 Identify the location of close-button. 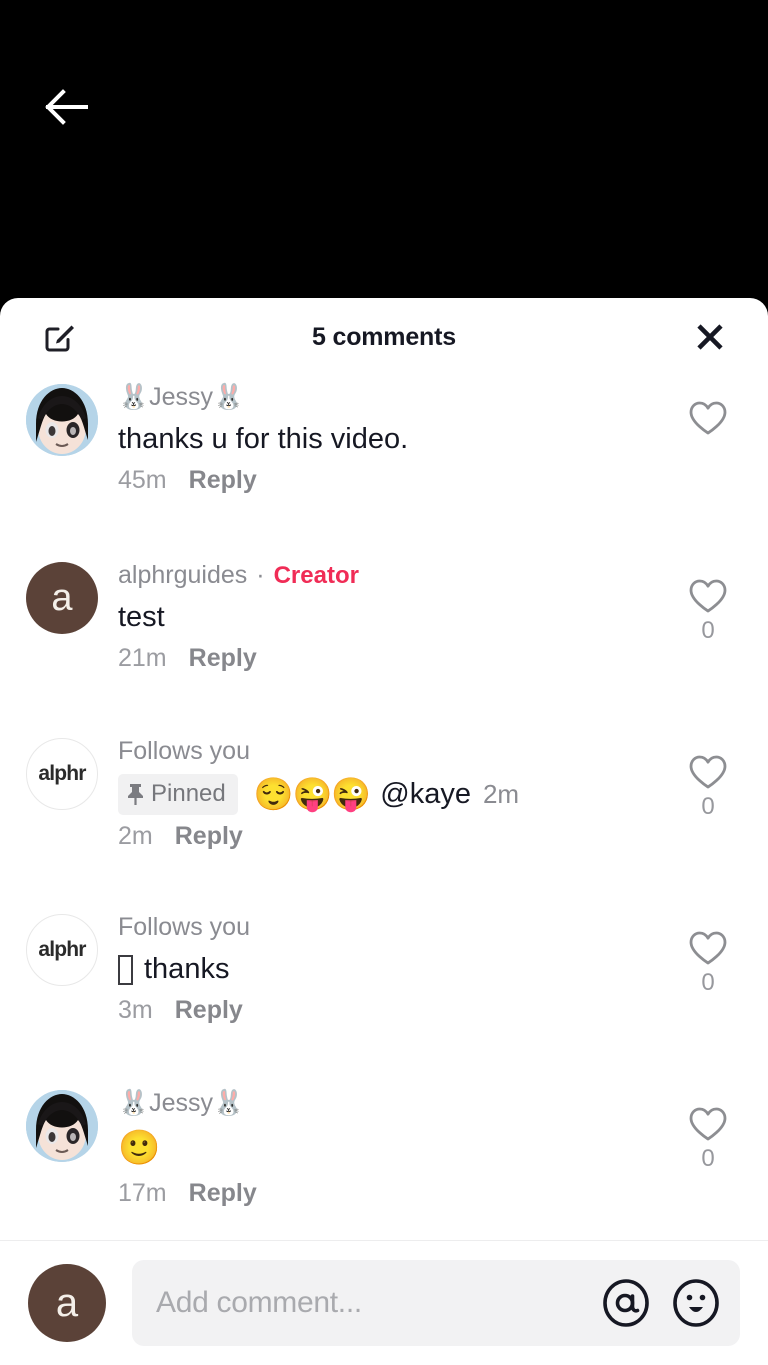
(710, 337).